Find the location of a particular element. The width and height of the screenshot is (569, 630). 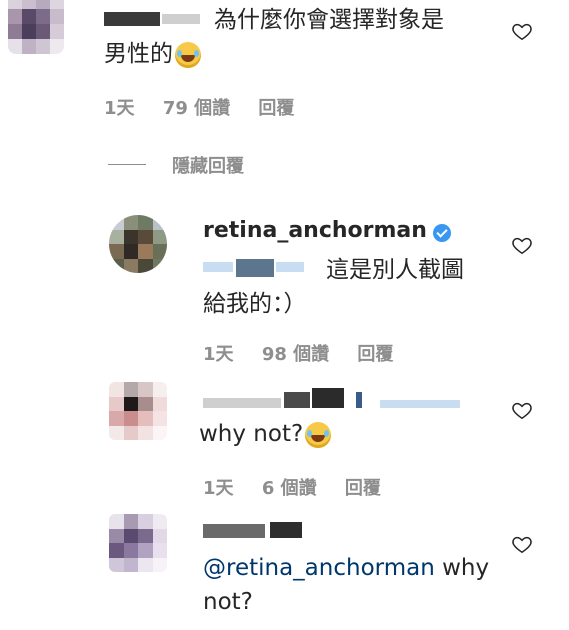

comment-text: not? is located at coordinates (228, 602).